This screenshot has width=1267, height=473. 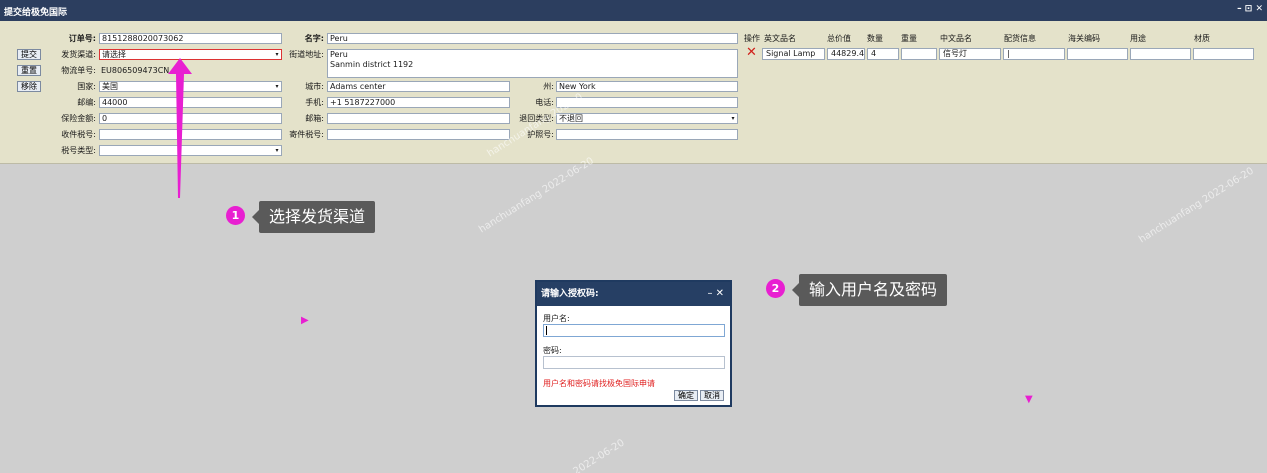 I want to click on step-badge: 1, so click(x=235, y=215).